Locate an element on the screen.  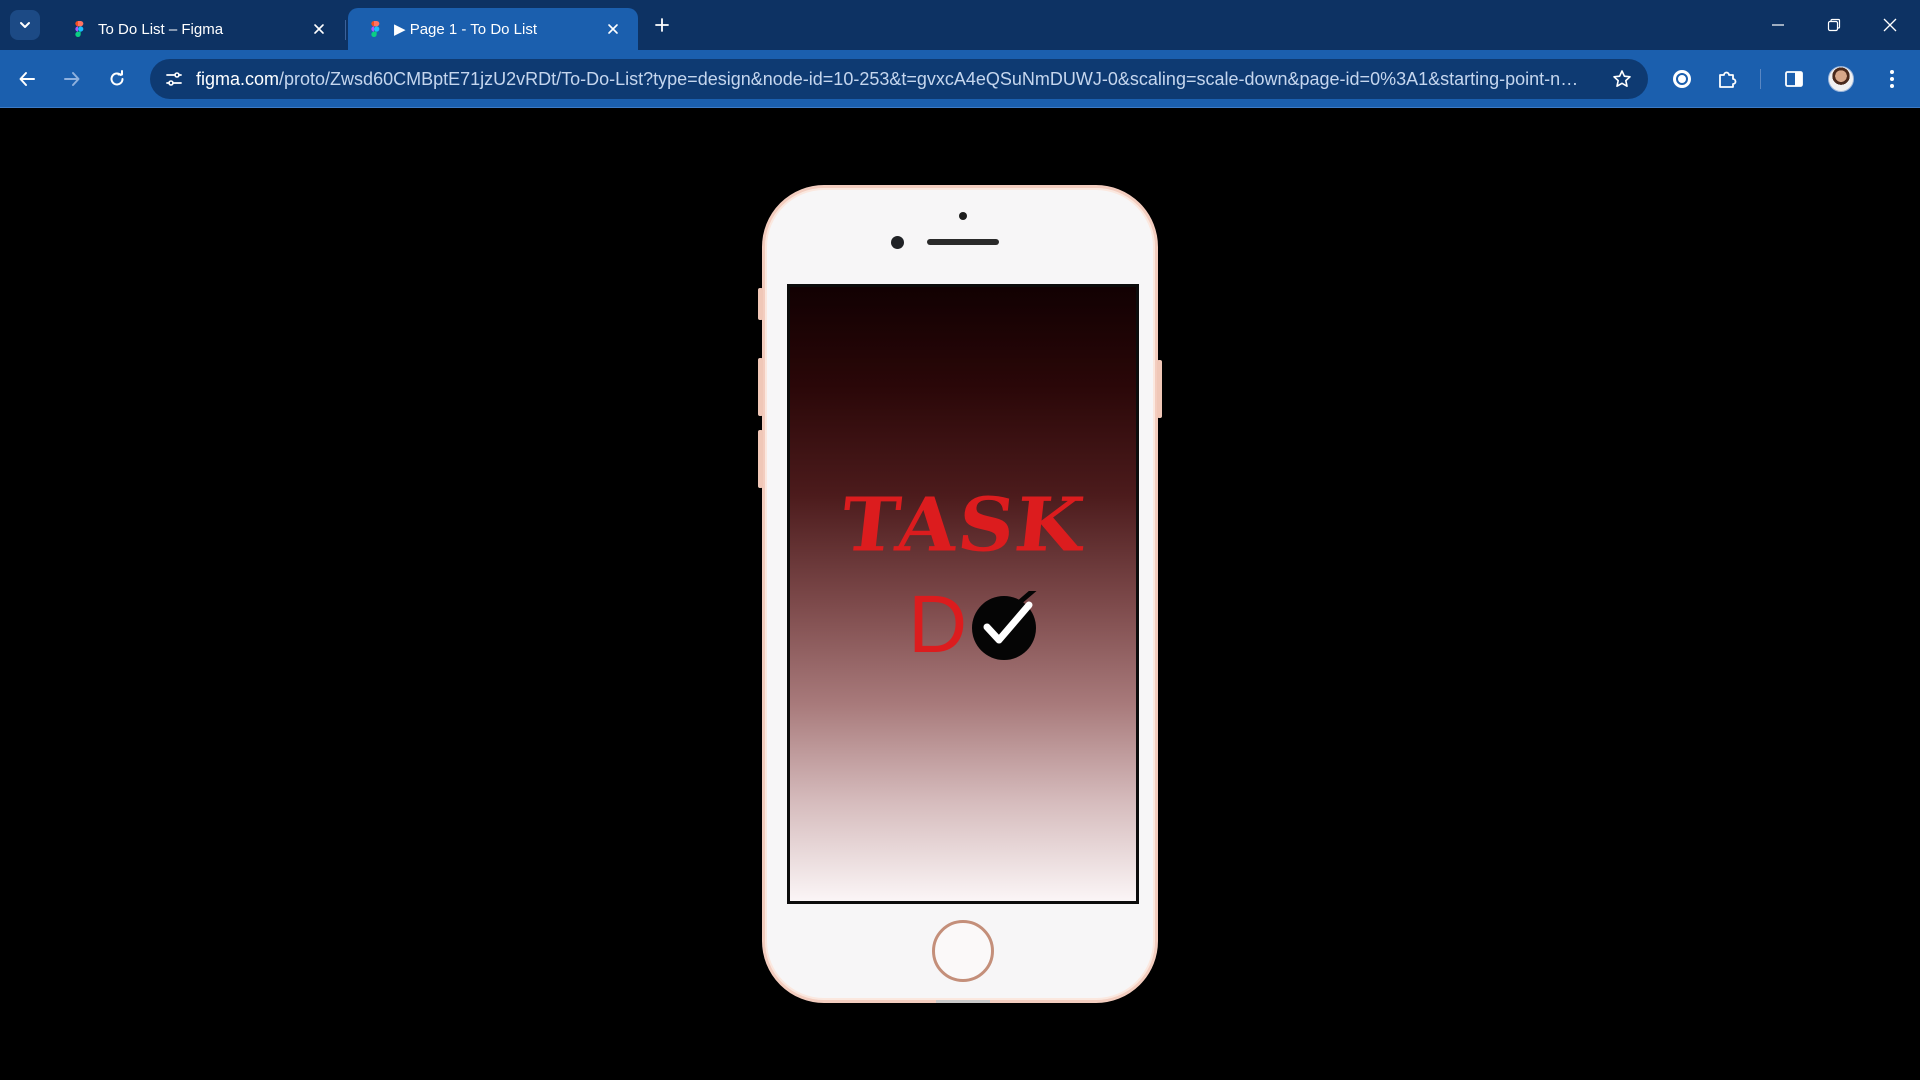
side-panel-icon is located at coordinates (1794, 79).